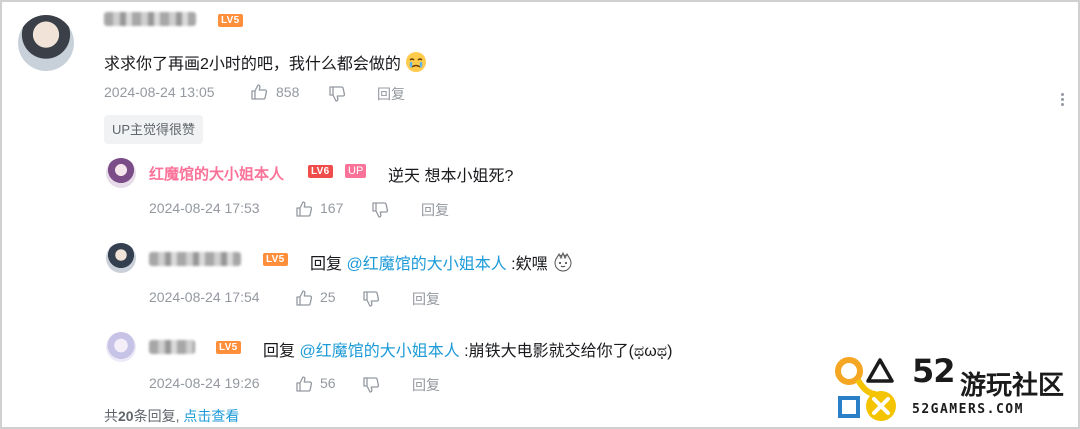 The image size is (1080, 429). I want to click on reply-time: 2024-08-24 19:26, so click(204, 383).